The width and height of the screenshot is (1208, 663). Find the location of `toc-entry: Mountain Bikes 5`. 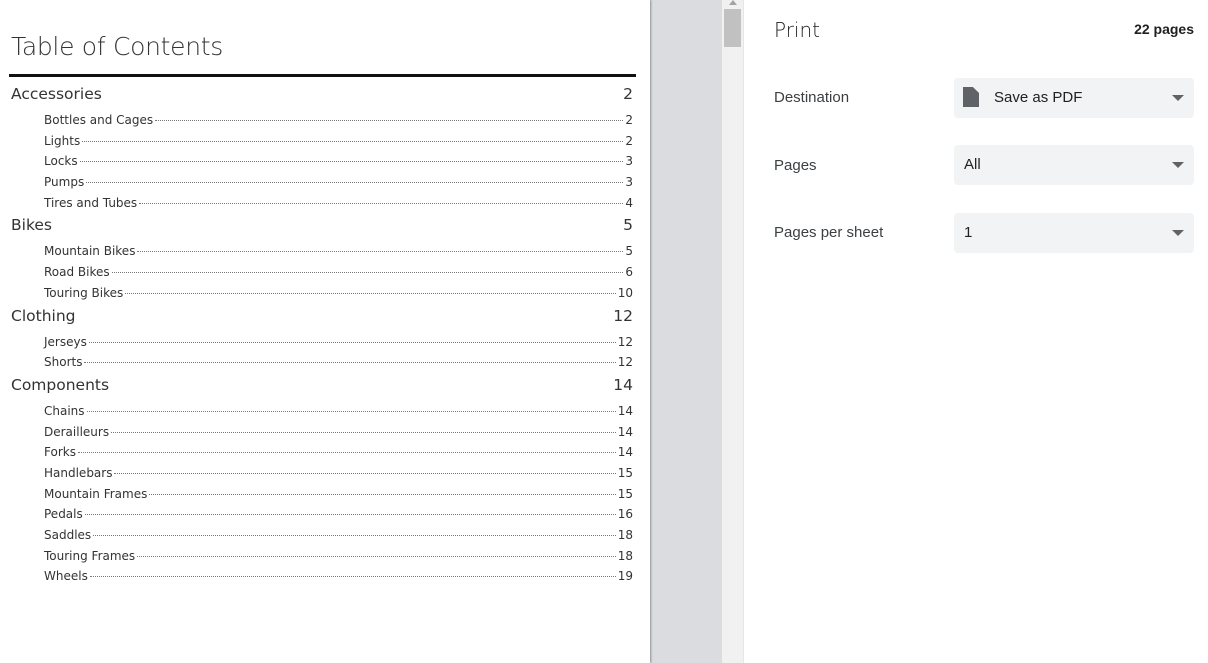

toc-entry: Mountain Bikes 5 is located at coordinates (322, 251).